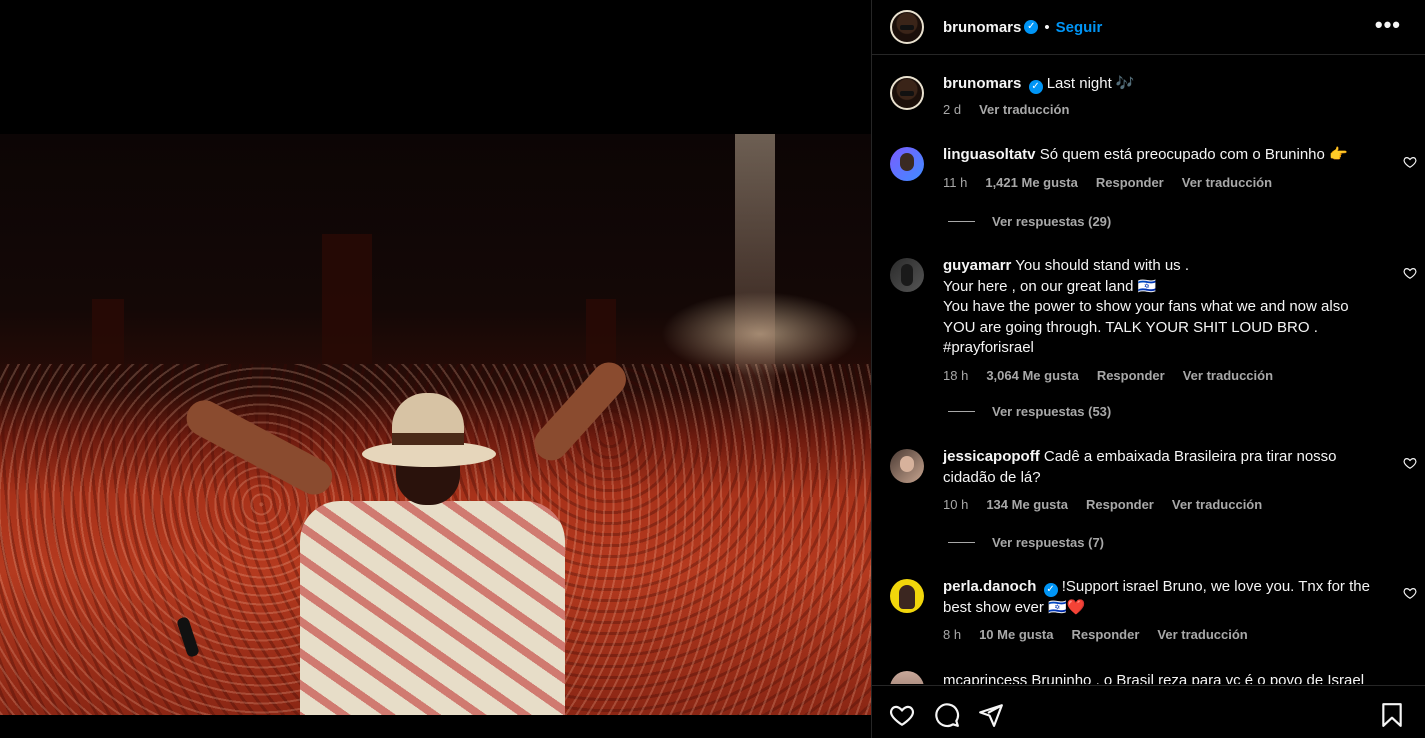 This screenshot has height=738, width=1425. What do you see at coordinates (1050, 286) in the screenshot?
I see `comment-text-line: Your here , on our great land 🇮🇱` at bounding box center [1050, 286].